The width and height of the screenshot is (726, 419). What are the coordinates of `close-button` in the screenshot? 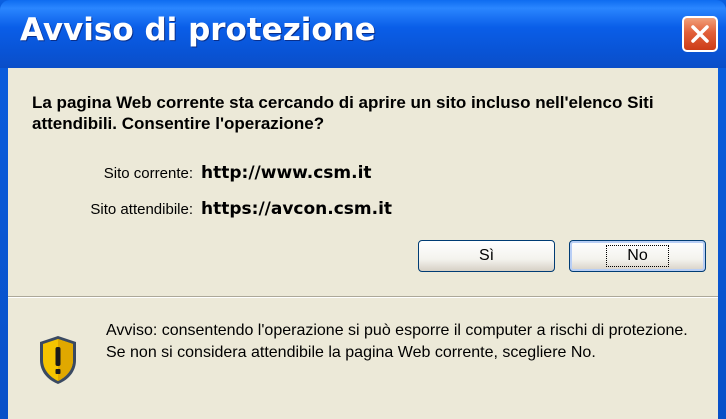 It's located at (700, 34).